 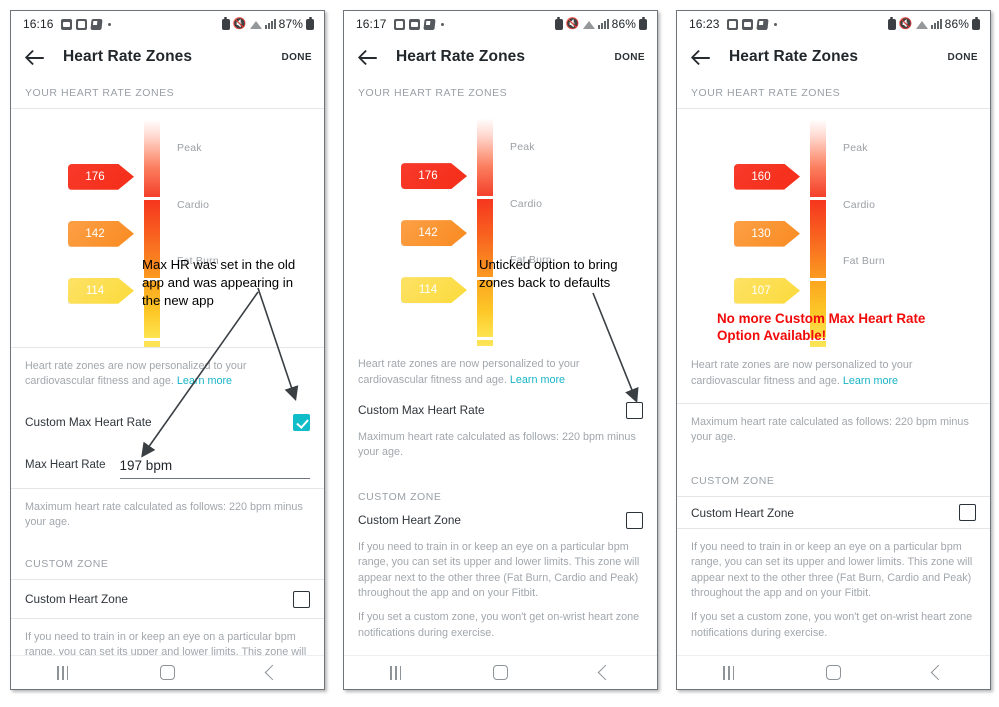 What do you see at coordinates (833, 24) in the screenshot?
I see `status-bar: 16:23 🔇 86%` at bounding box center [833, 24].